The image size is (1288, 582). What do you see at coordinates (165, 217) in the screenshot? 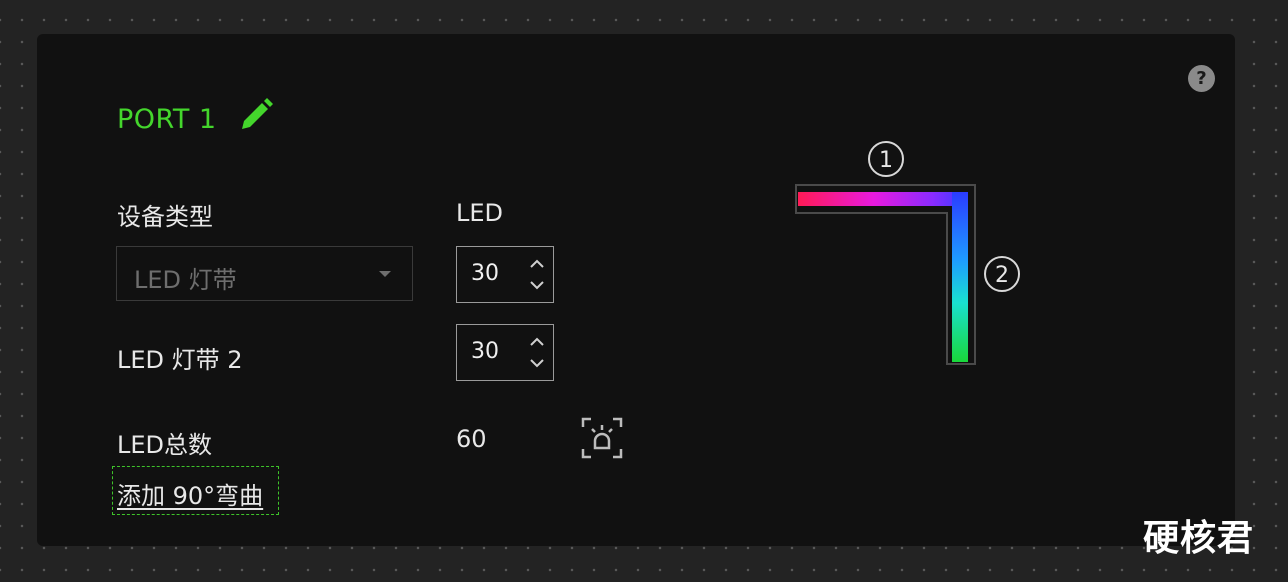
I see `device-type-label: 设备类型` at bounding box center [165, 217].